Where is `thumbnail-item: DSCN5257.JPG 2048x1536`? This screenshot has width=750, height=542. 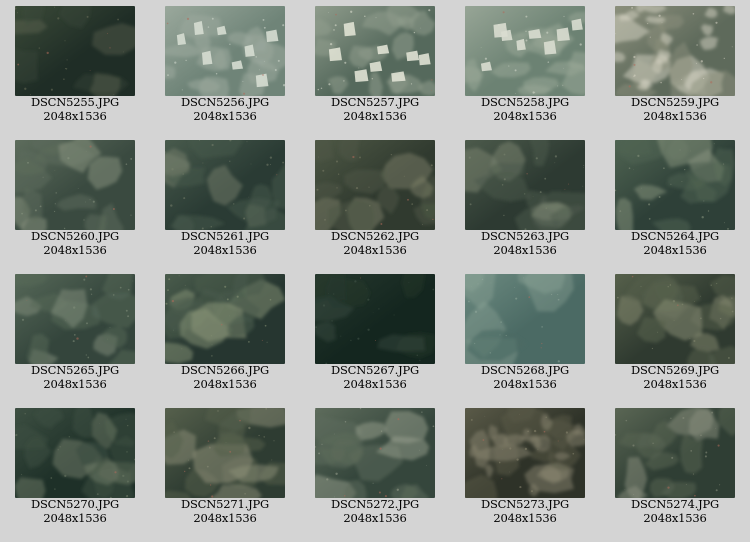 thumbnail-item: DSCN5257.JPG 2048x1536 is located at coordinates (375, 67).